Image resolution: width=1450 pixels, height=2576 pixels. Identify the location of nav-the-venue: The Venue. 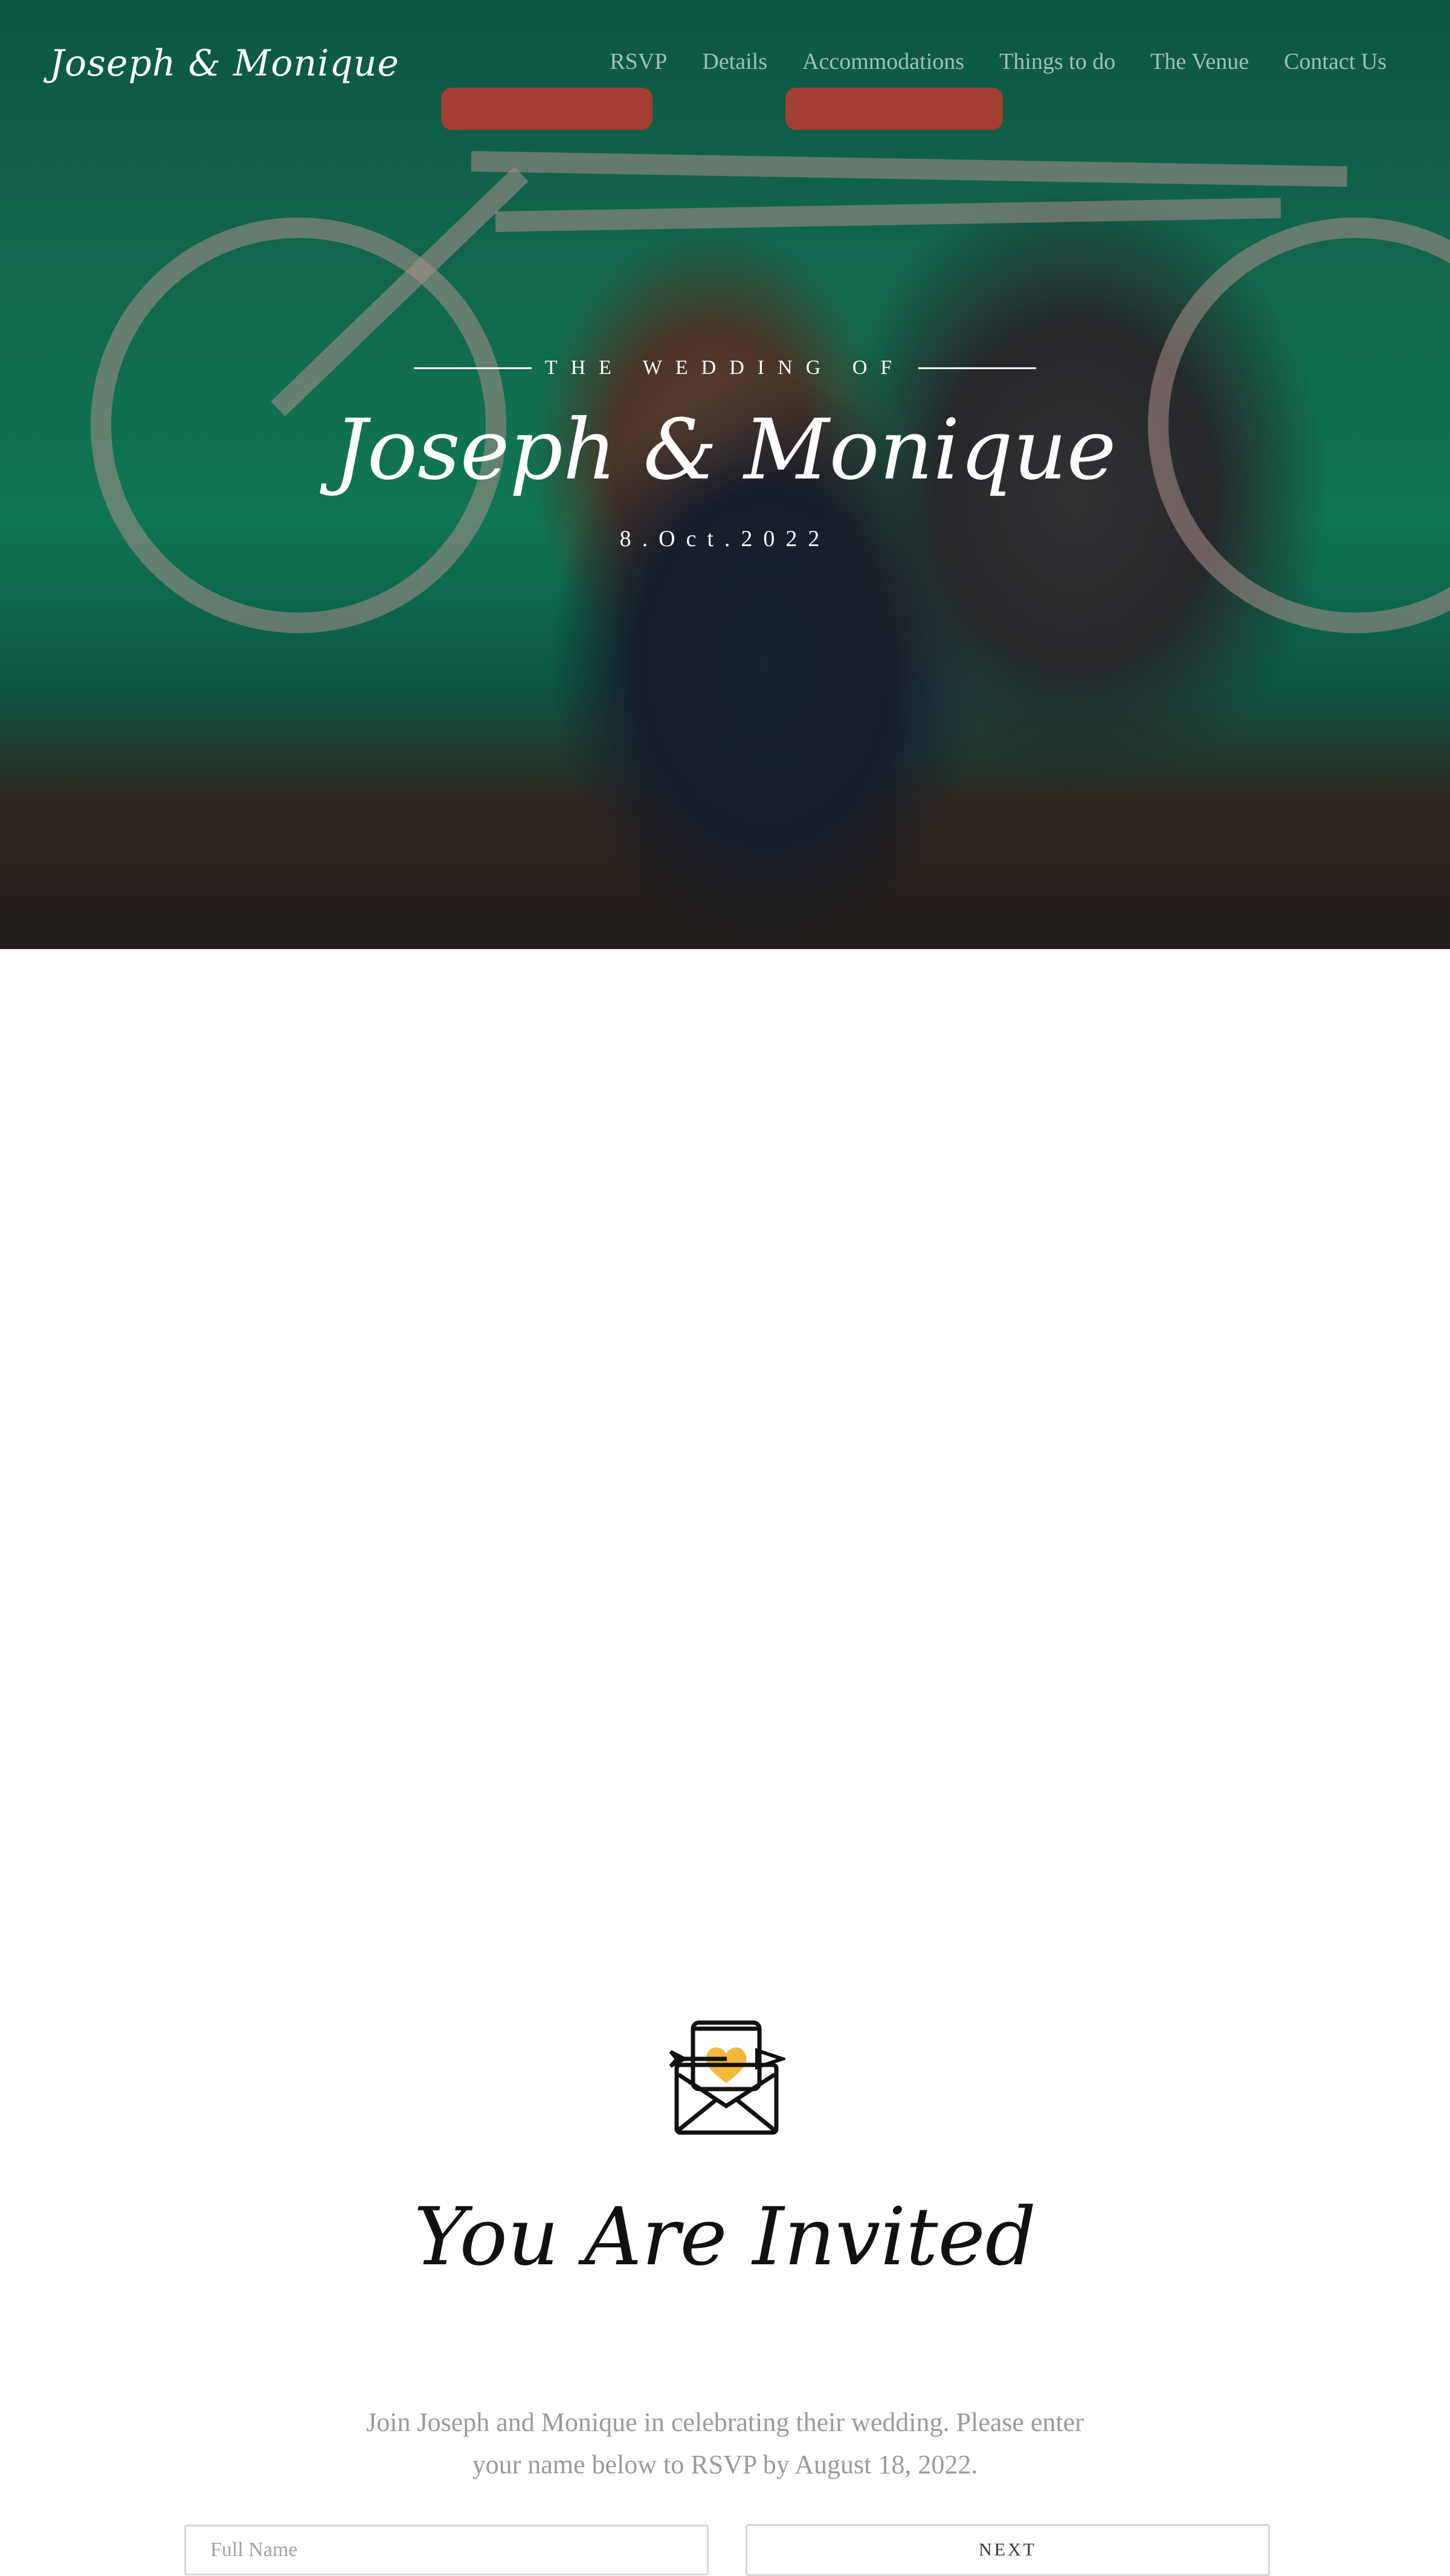
(1199, 62).